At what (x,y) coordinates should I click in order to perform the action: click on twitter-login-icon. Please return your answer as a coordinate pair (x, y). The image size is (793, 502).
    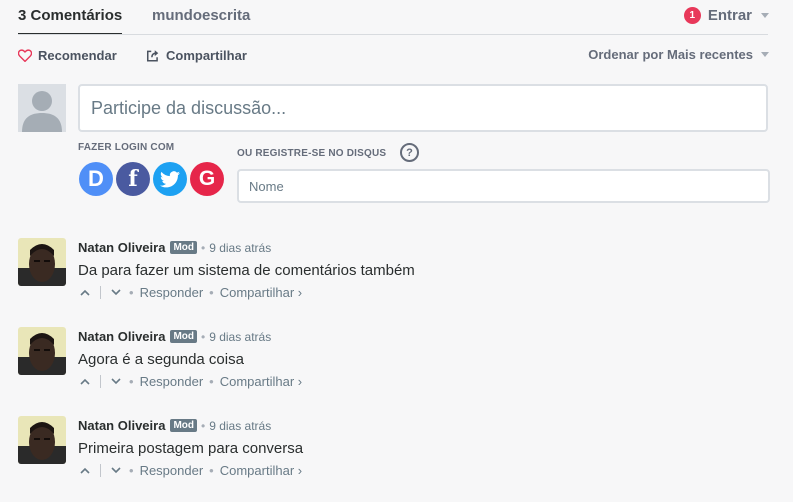
    Looking at the image, I should click on (170, 179).